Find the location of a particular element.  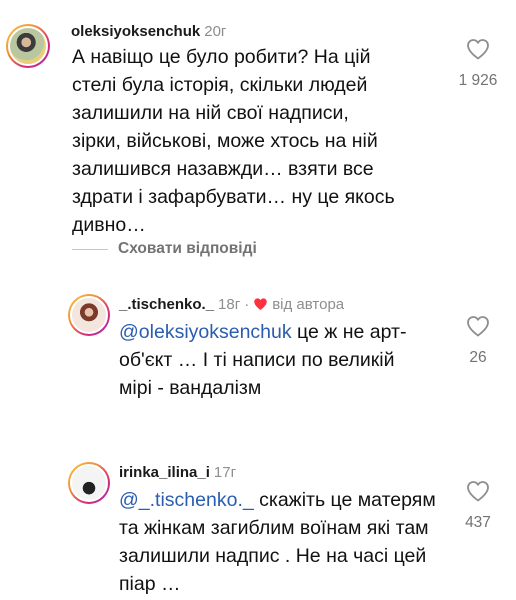

timestamp: 18г is located at coordinates (229, 304).